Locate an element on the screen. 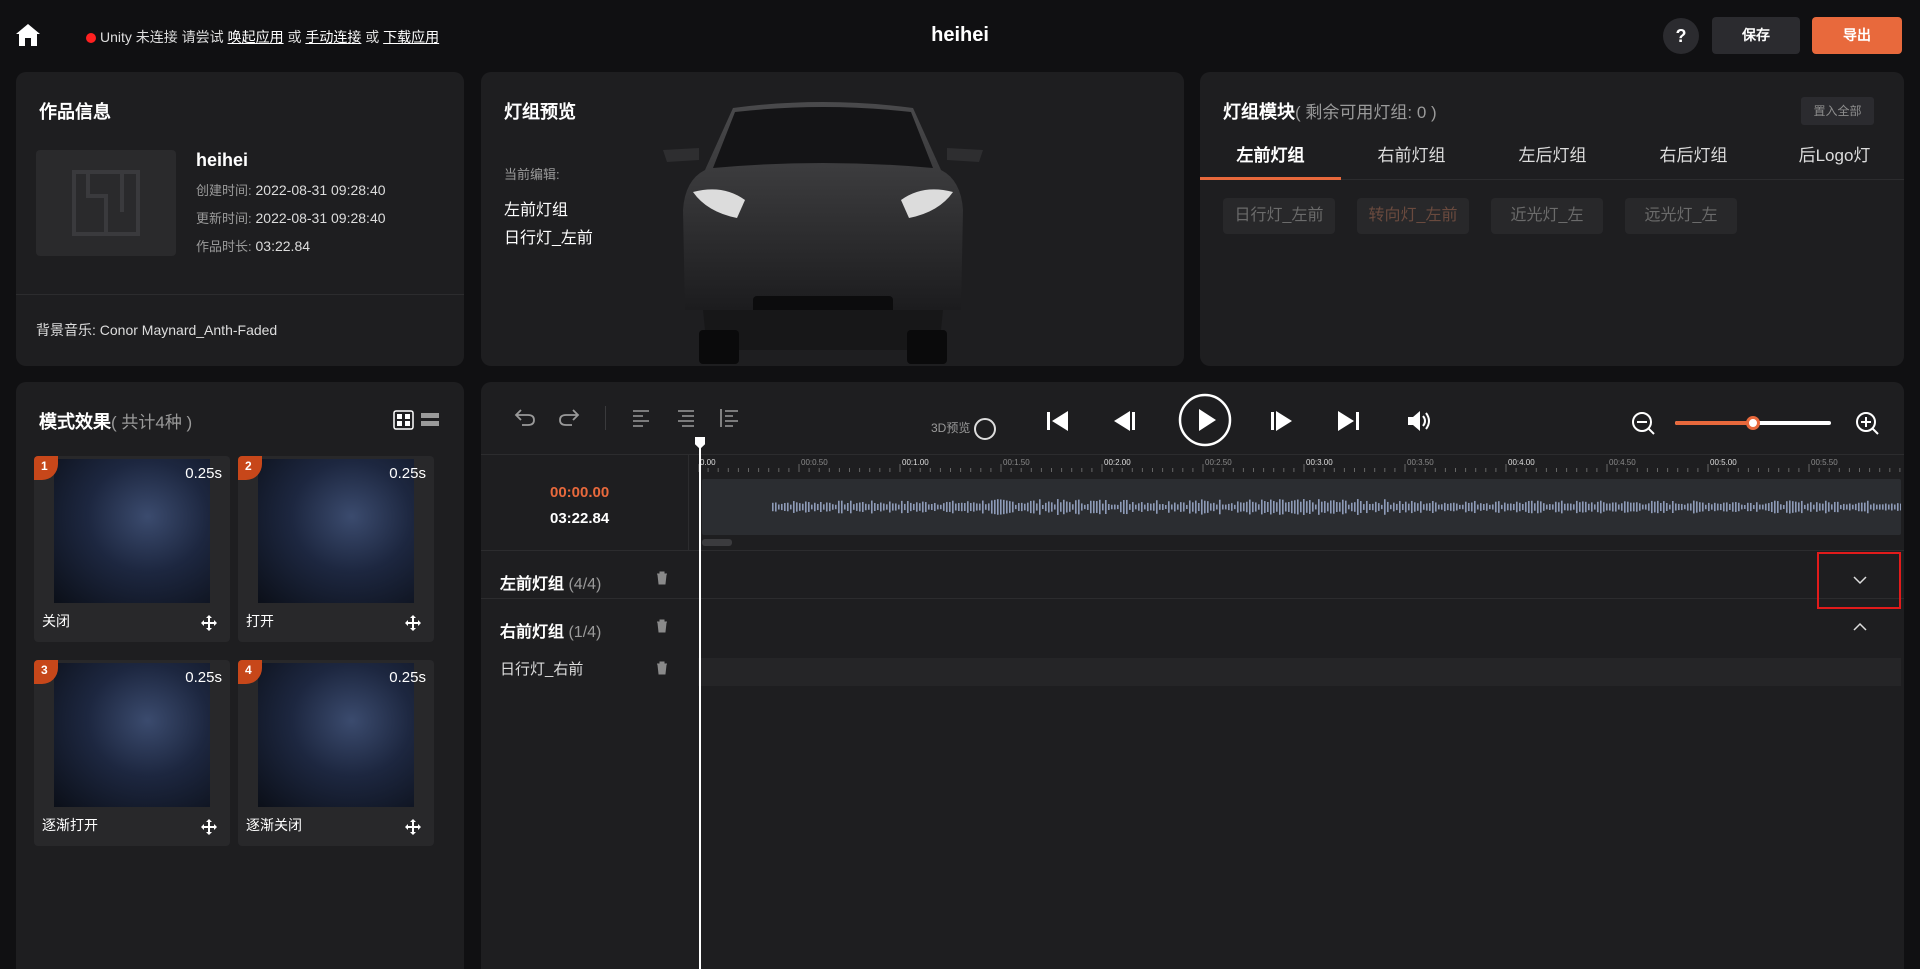 This screenshot has width=1920, height=969. redo-icon is located at coordinates (569, 417).